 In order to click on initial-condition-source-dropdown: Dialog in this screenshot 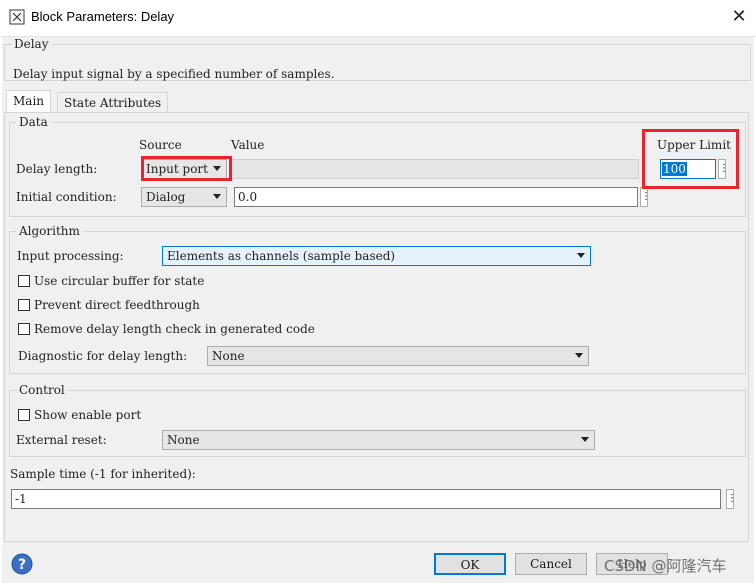, I will do `click(184, 197)`.